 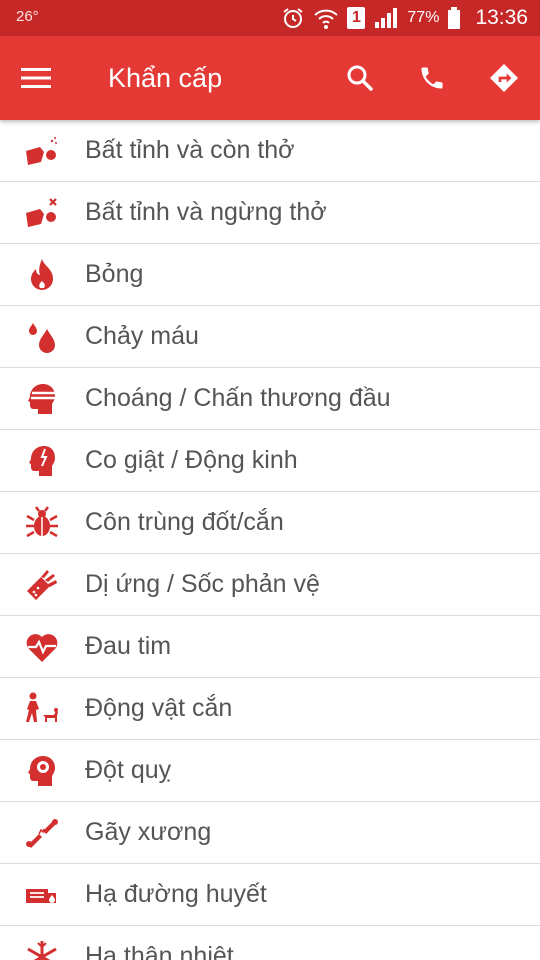 What do you see at coordinates (42, 771) in the screenshot?
I see `stroke-head-icon` at bounding box center [42, 771].